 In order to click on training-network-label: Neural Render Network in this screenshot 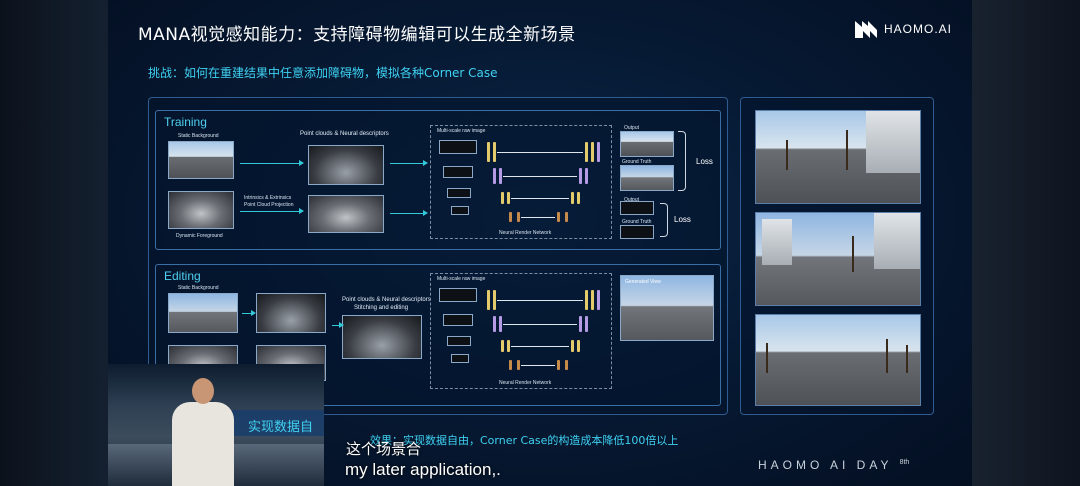, I will do `click(525, 233)`.